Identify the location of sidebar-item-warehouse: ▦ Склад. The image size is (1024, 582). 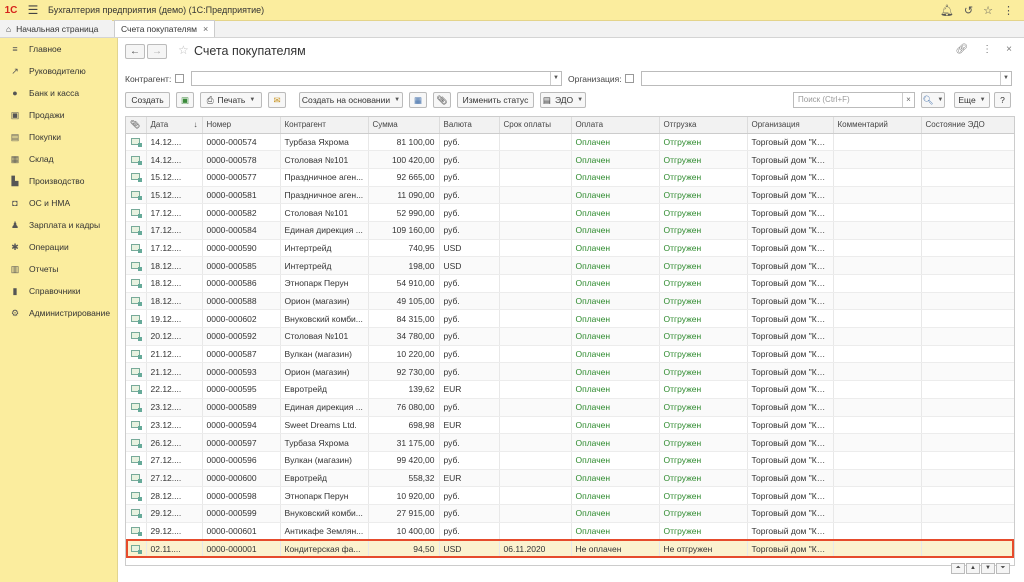
(58, 159).